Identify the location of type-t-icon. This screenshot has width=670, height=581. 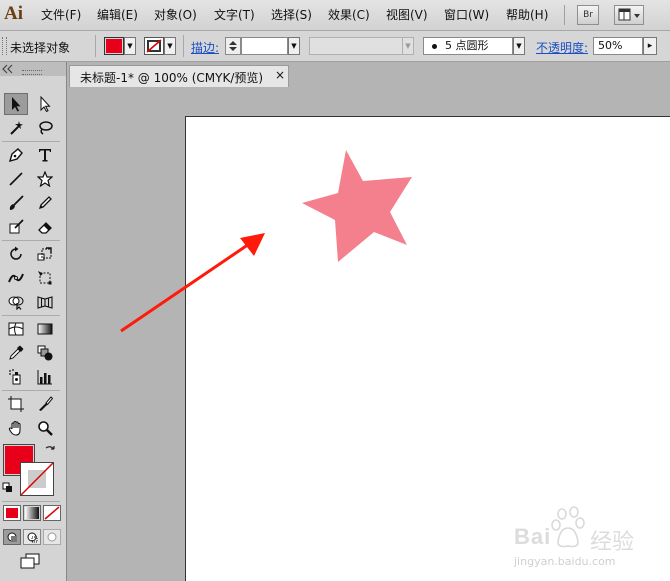
(45, 155).